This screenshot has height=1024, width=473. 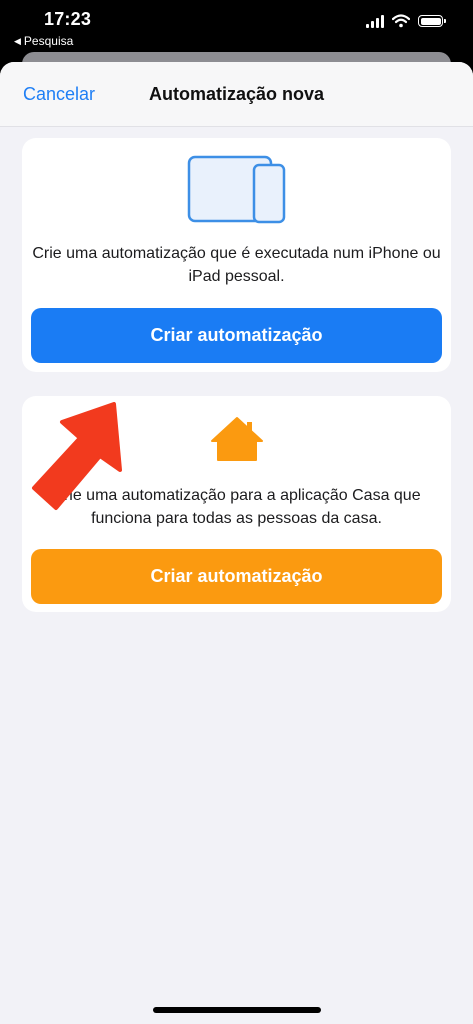 What do you see at coordinates (236, 29) in the screenshot?
I see `status-bar: 17:23 ◀ Pesquisa` at bounding box center [236, 29].